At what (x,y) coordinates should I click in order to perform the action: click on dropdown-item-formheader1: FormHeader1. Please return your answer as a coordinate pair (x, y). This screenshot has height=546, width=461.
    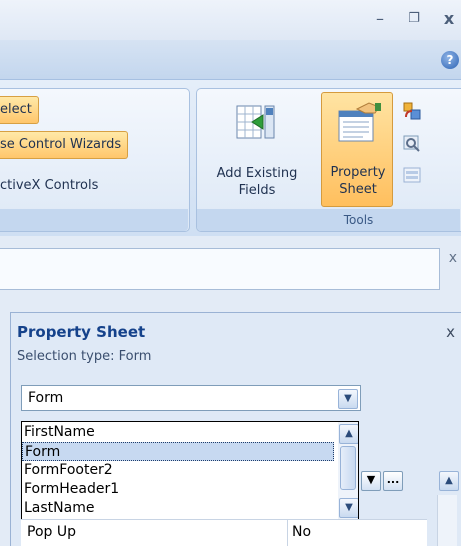
    Looking at the image, I should click on (178, 489).